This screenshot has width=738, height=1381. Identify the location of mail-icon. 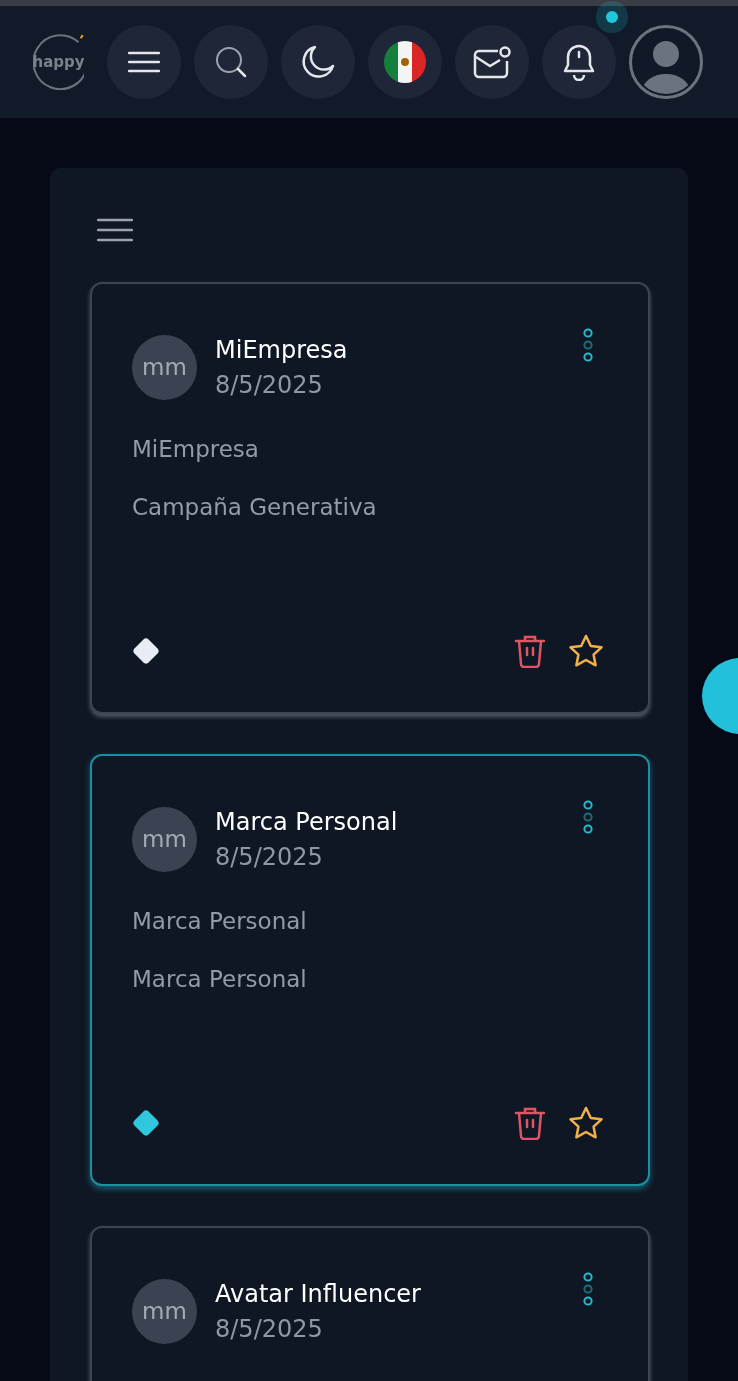
(492, 62).